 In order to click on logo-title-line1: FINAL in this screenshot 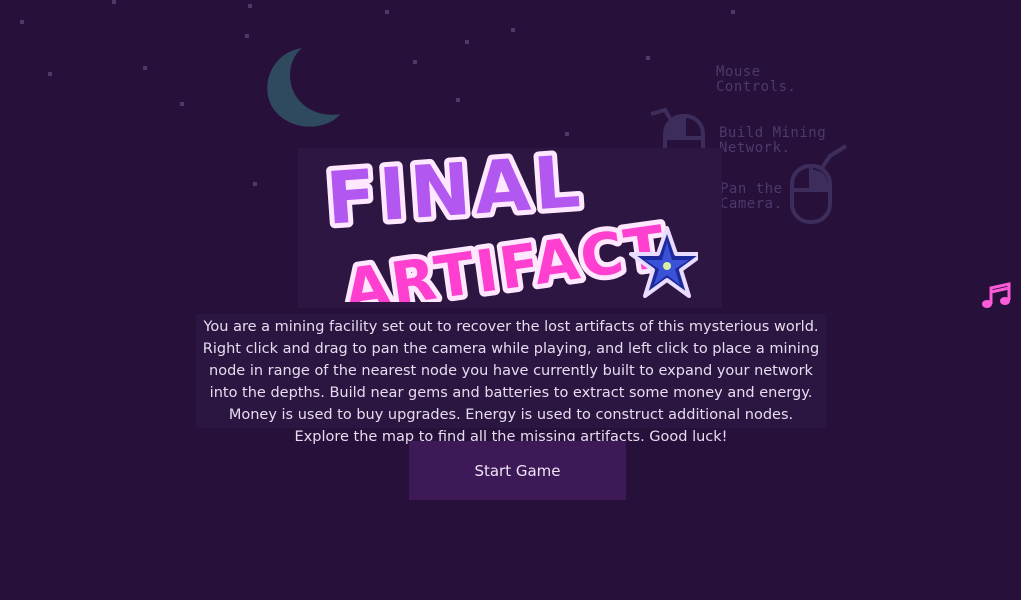, I will do `click(455, 194)`.